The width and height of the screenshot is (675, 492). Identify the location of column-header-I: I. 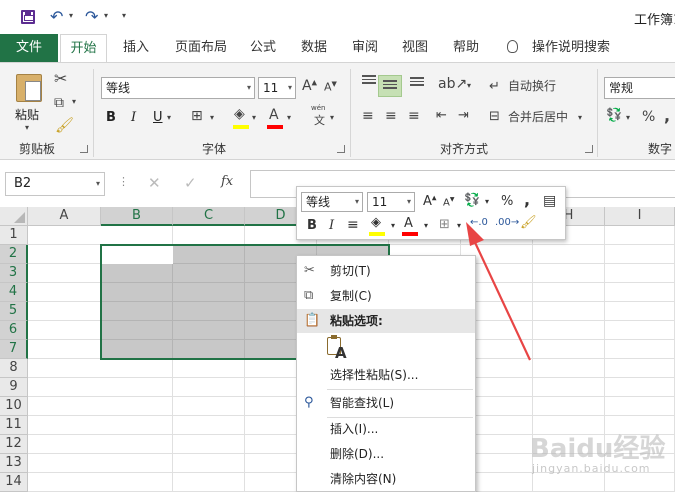
(640, 216).